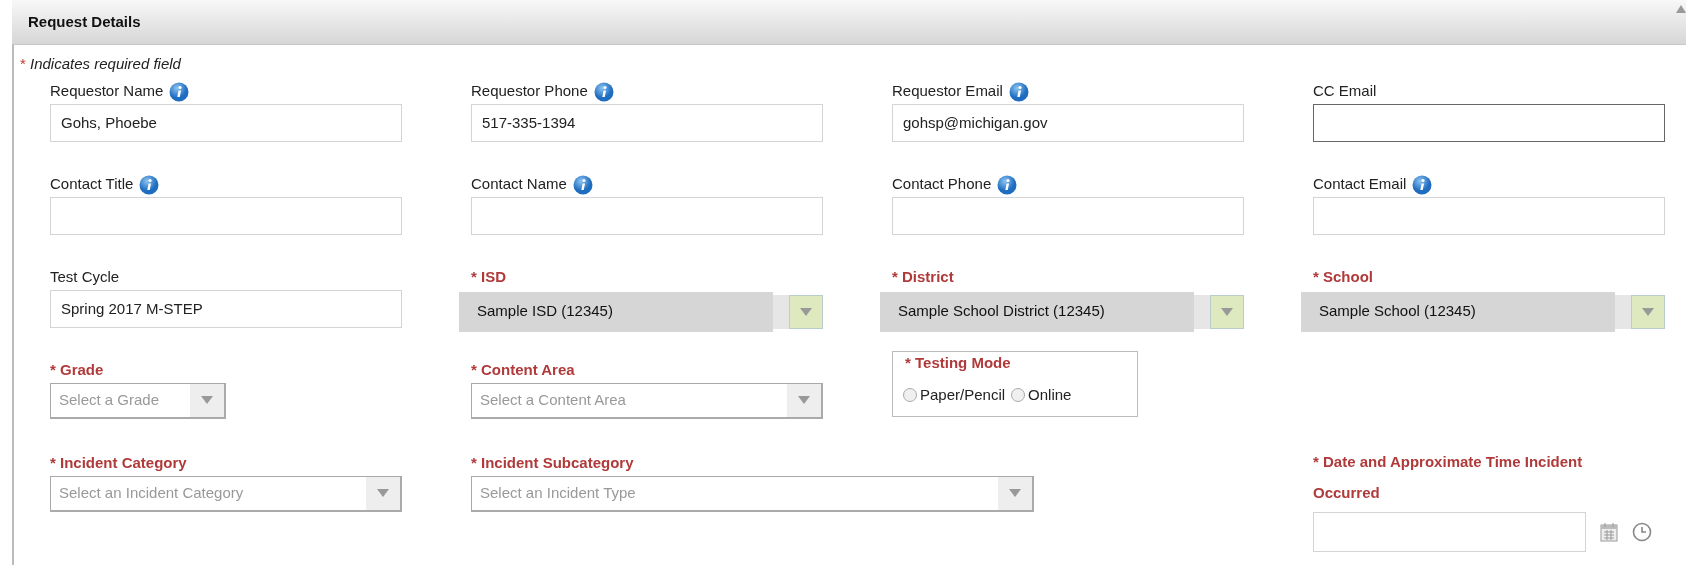 The width and height of the screenshot is (1686, 565). What do you see at coordinates (84, 21) in the screenshot?
I see `panel-title: Request Details` at bounding box center [84, 21].